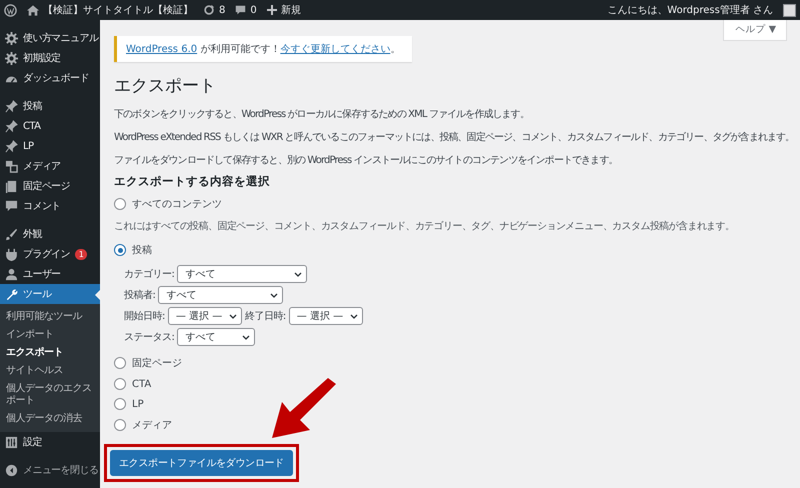  I want to click on submenu-item: 利用可能なツール, so click(50, 317).